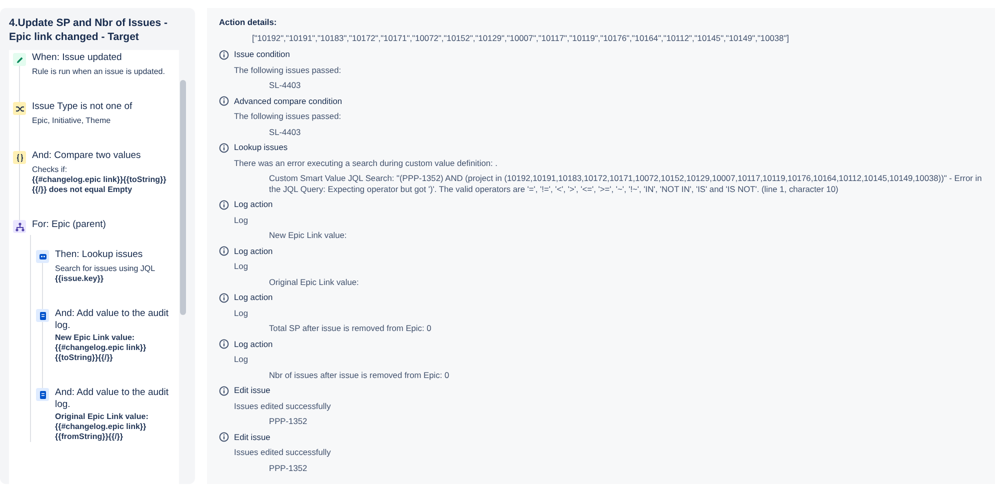  I want to click on step-description: Checks if:, so click(50, 170).